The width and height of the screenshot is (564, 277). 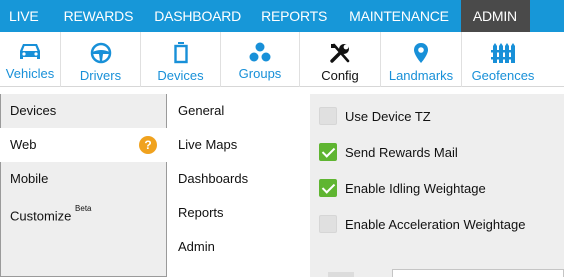 What do you see at coordinates (83, 179) in the screenshot?
I see `menu-item-mobile: Mobile` at bounding box center [83, 179].